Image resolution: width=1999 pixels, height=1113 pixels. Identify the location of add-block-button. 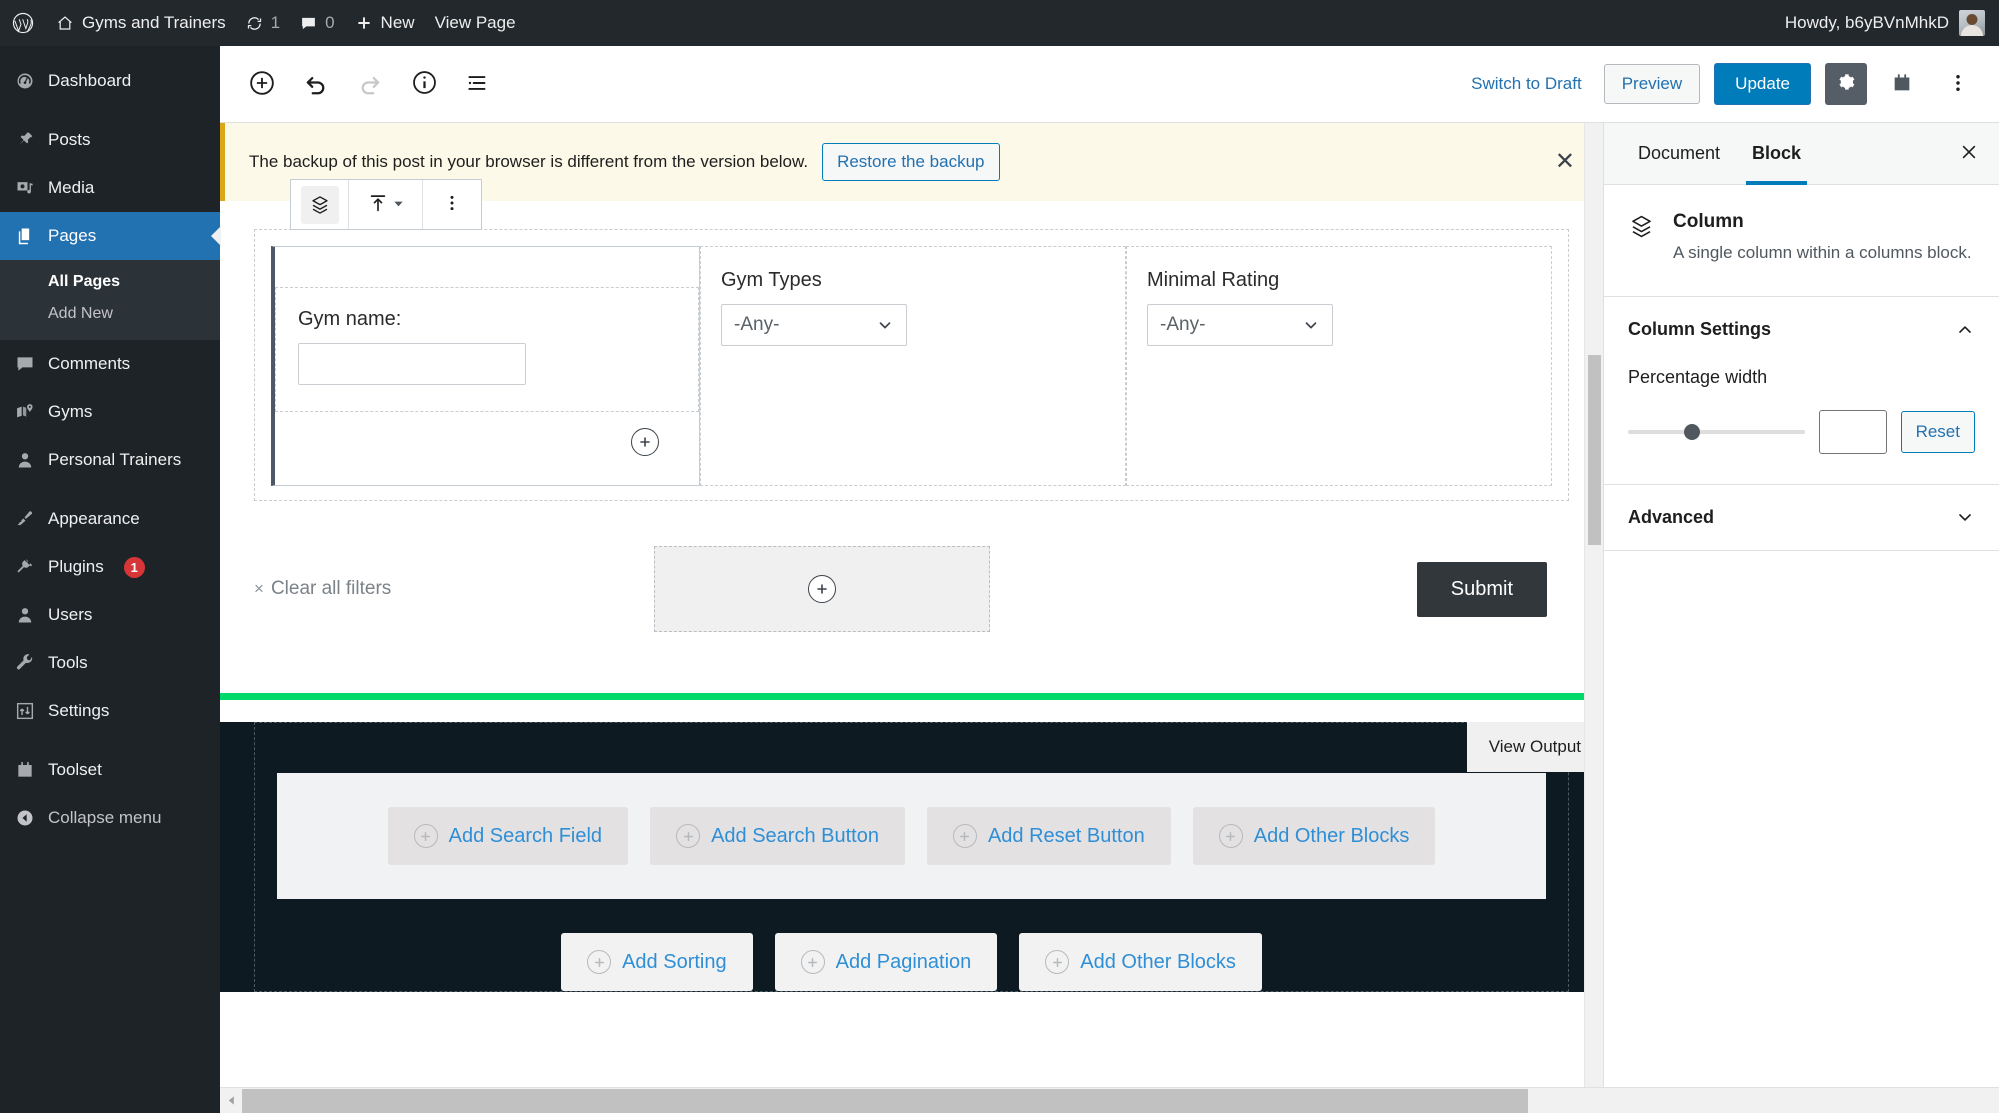
(262, 84).